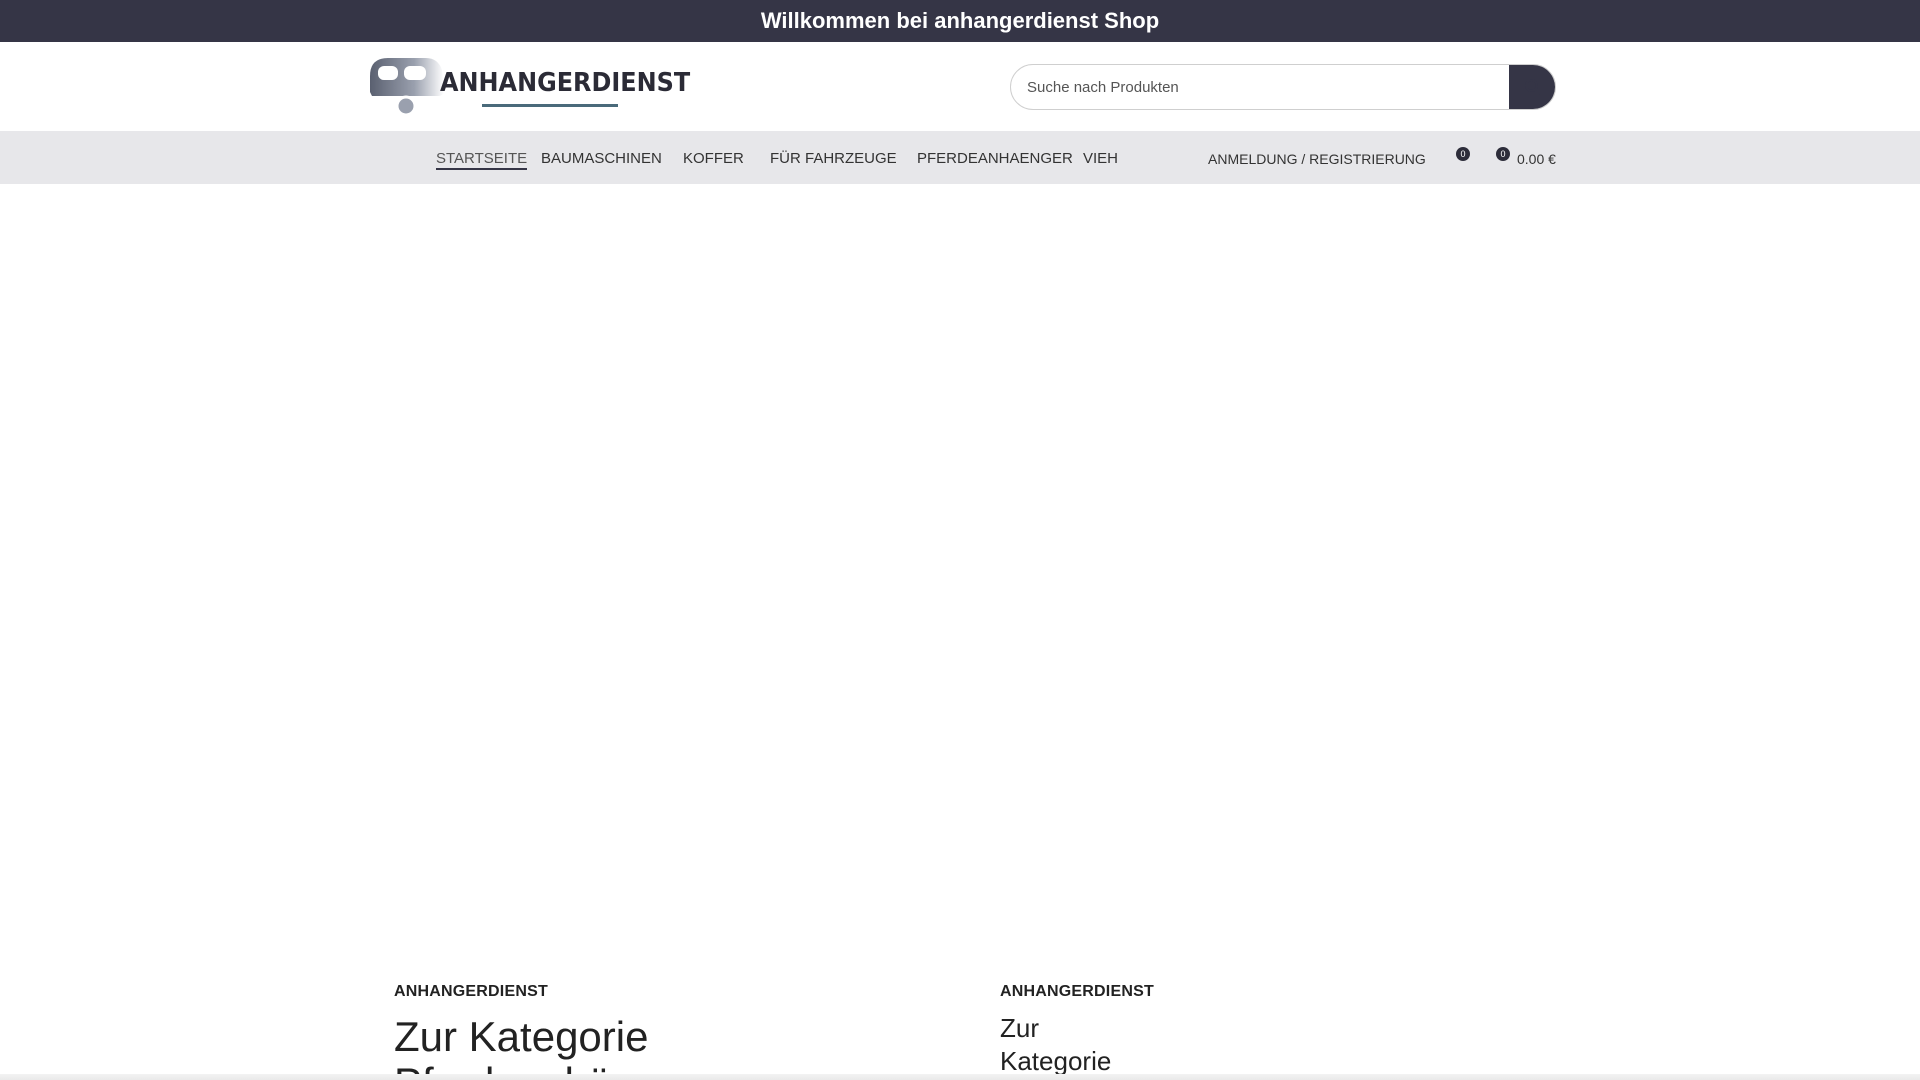 The image size is (1920, 1080). I want to click on wishlist-button: 0, so click(1460, 158).